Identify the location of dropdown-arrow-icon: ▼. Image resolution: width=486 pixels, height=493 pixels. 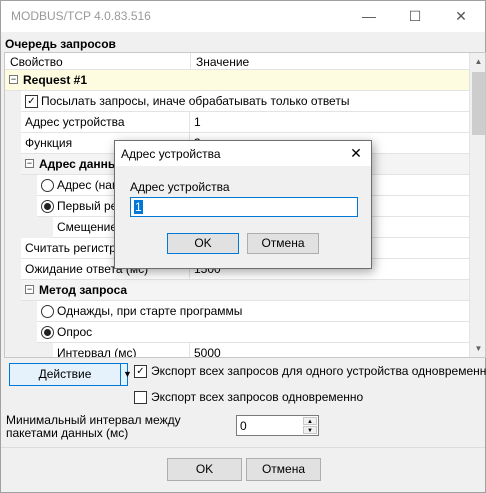
(127, 374).